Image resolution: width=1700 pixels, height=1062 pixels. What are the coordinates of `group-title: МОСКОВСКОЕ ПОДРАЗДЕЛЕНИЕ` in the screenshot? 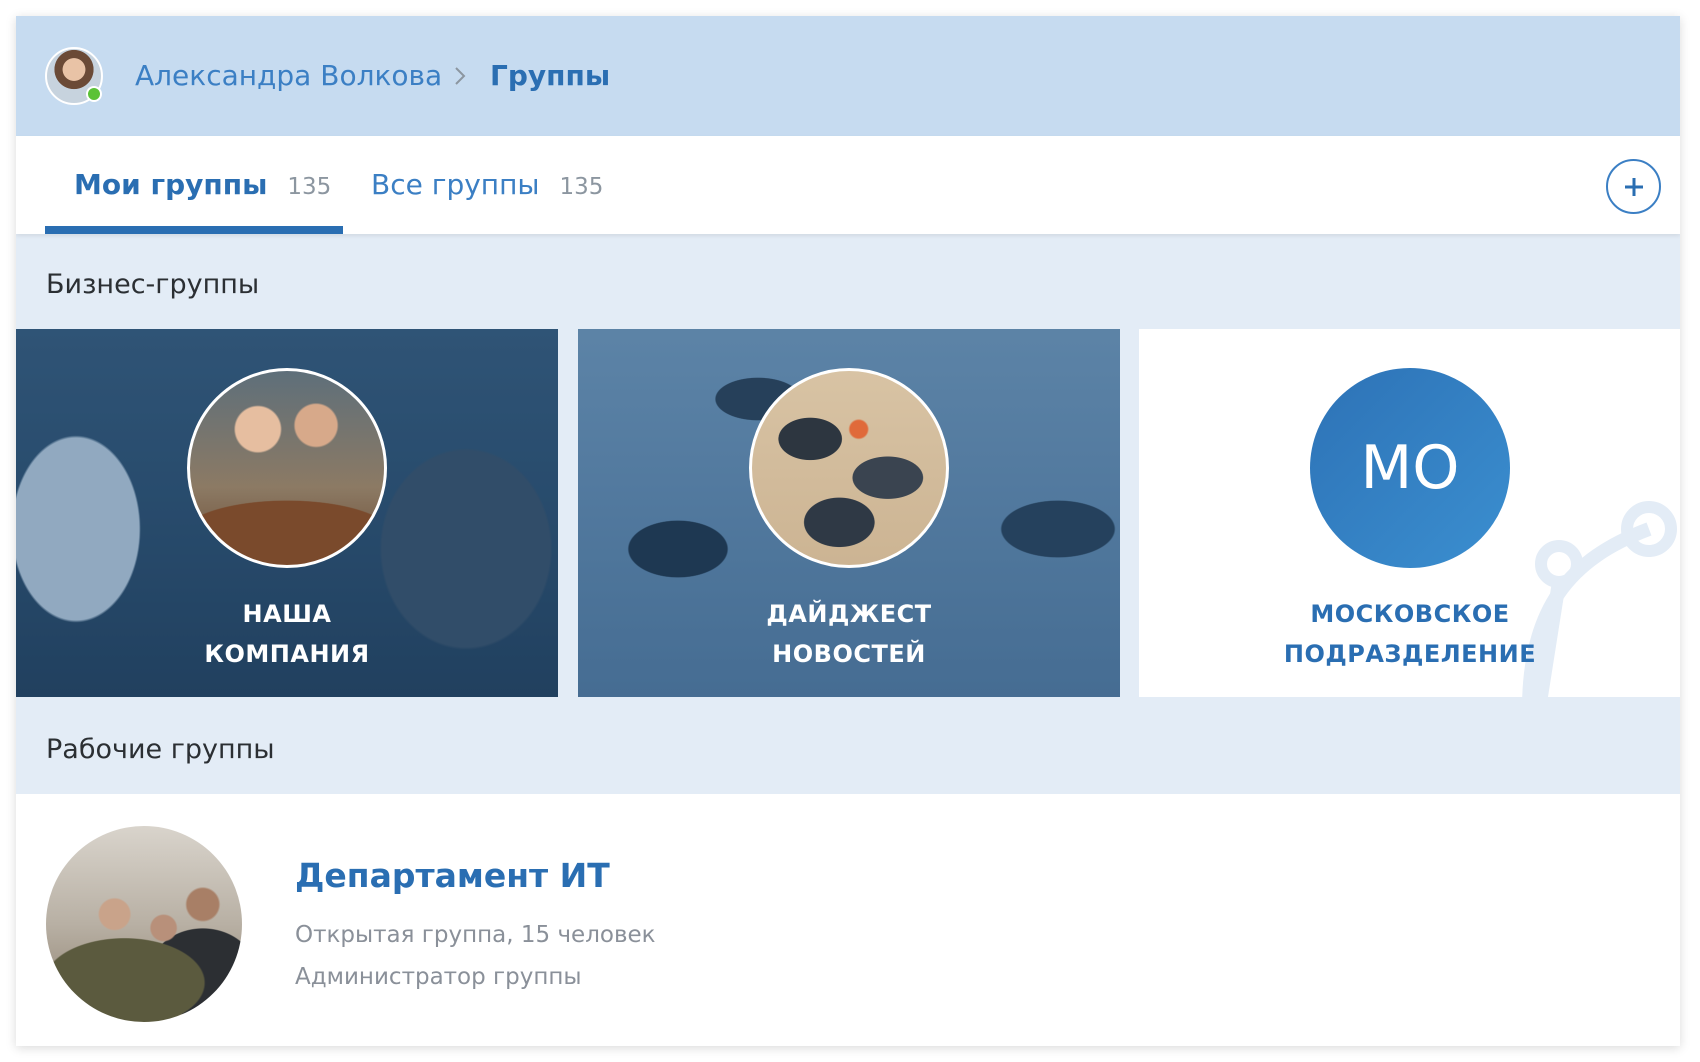 It's located at (1410, 634).